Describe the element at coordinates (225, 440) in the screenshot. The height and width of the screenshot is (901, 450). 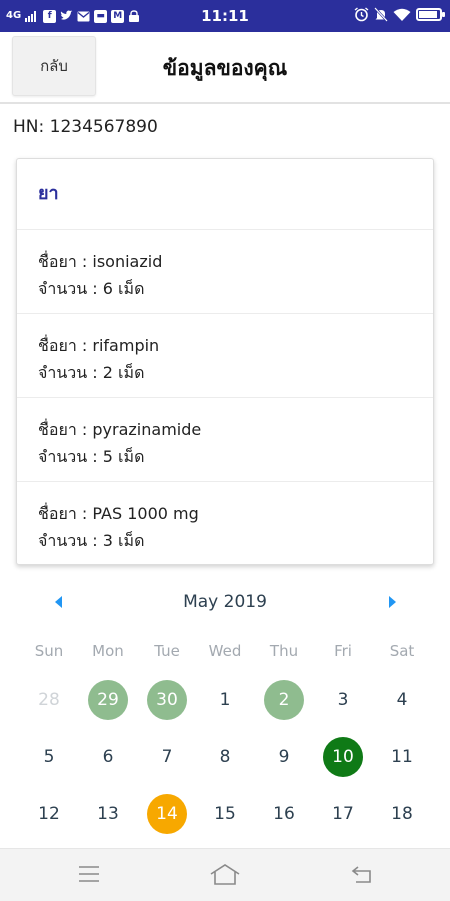
I see `medication-item: ชื่อยา : pyrazinamide จำนวน : 5 เม็ด` at that location.